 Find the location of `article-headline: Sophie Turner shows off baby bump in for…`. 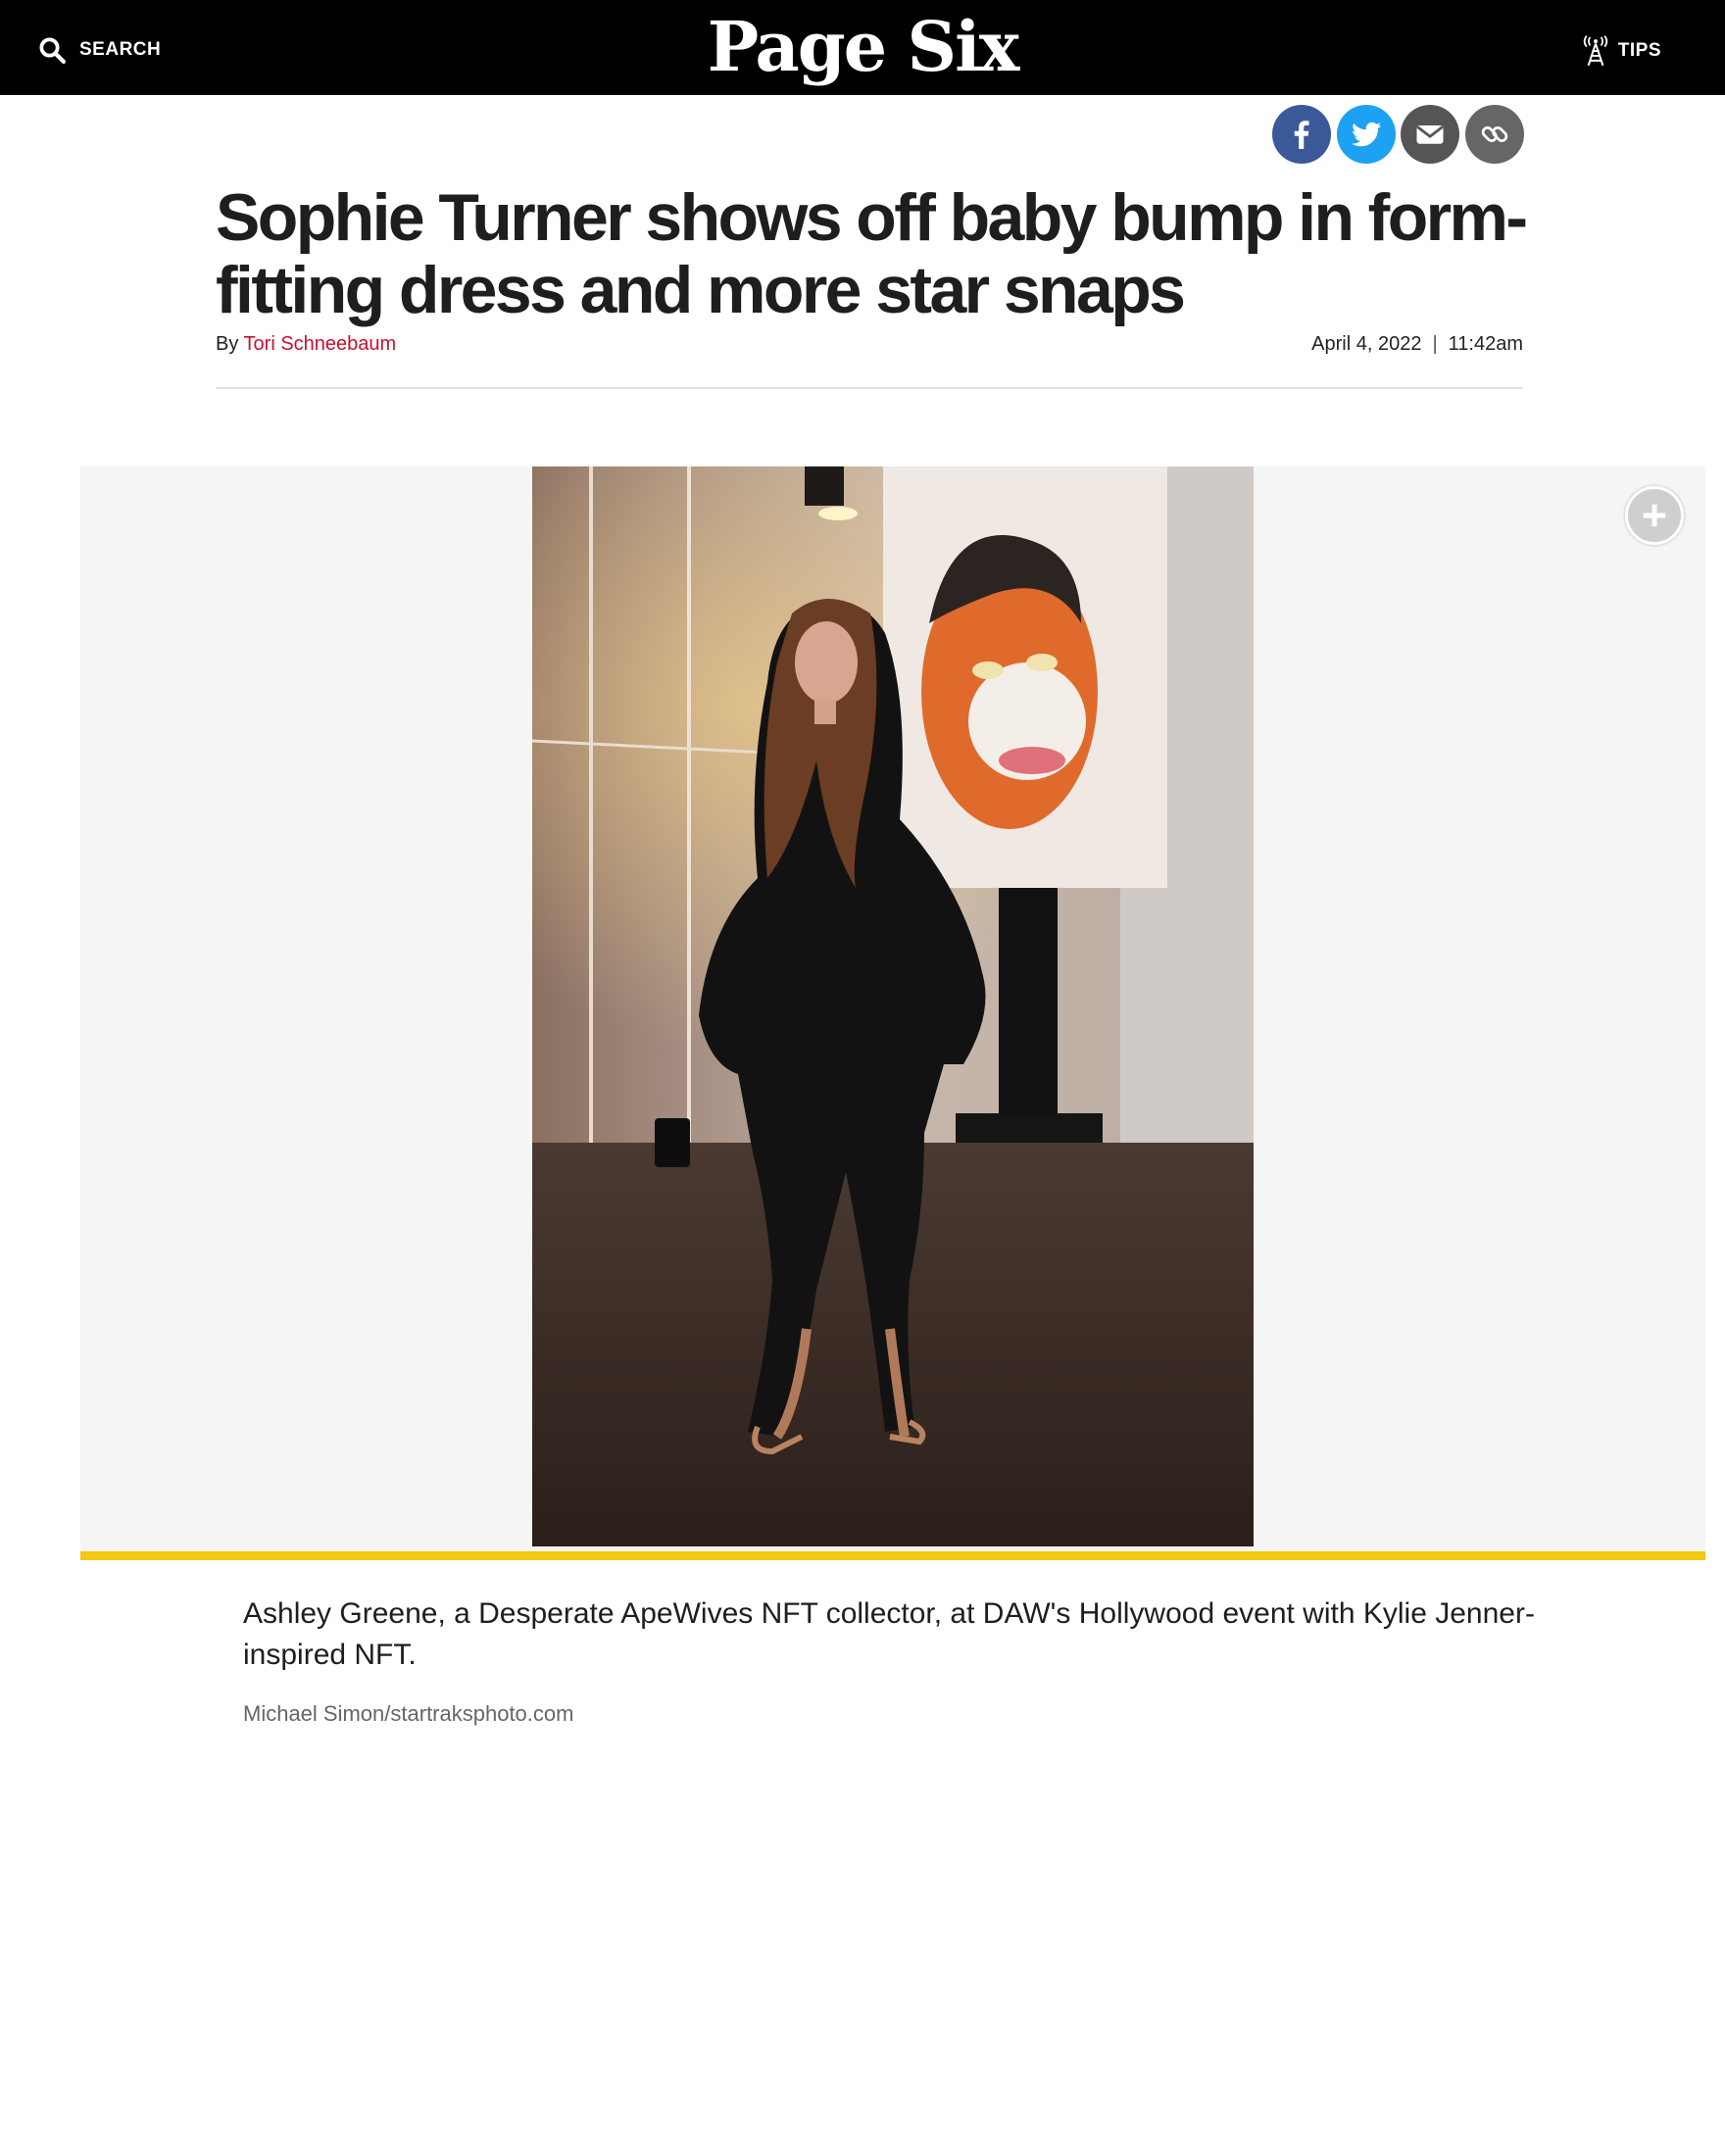

article-headline: Sophie Turner shows off baby bump in for… is located at coordinates (872, 253).